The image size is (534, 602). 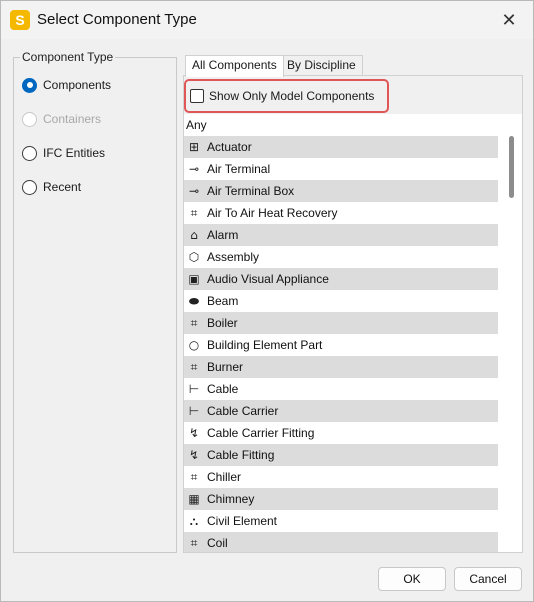 I want to click on list-item-label: Building Element Part, so click(x=265, y=345).